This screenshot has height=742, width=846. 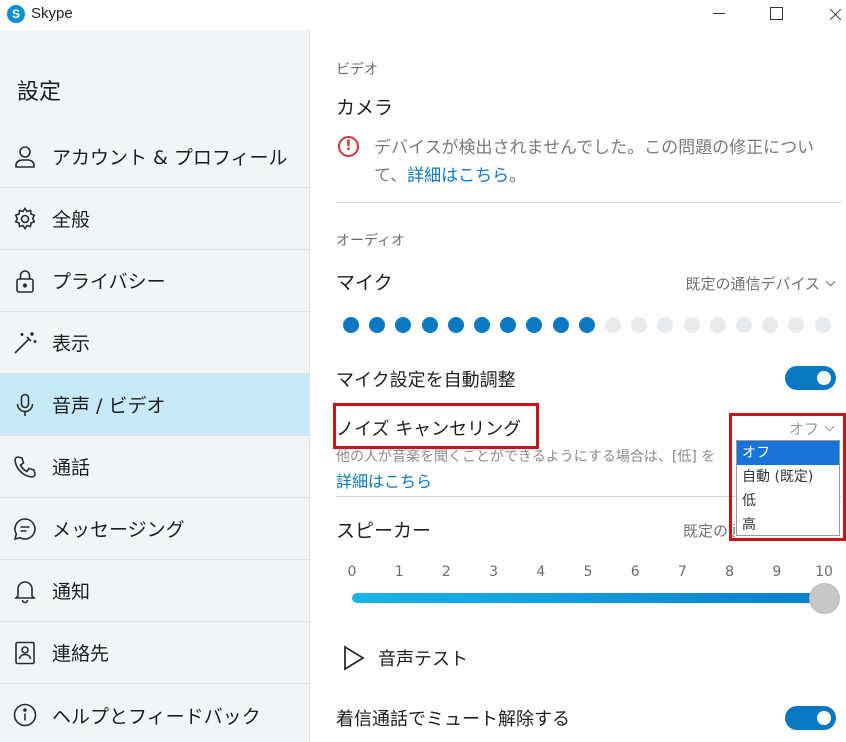 I want to click on sidebar-item-label: プライバシー, so click(x=109, y=282).